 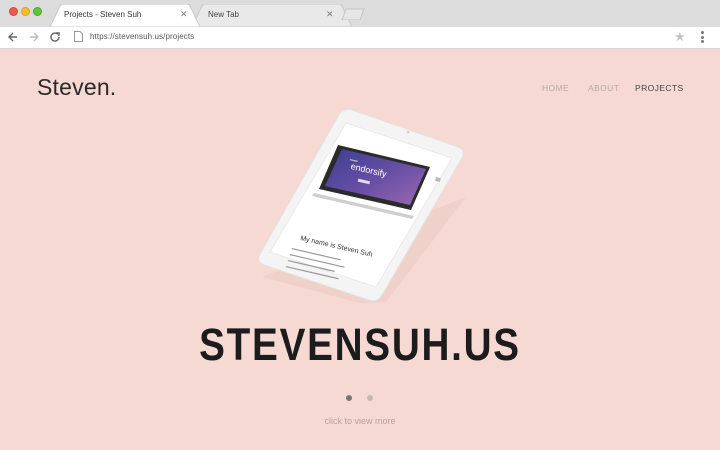 I want to click on carousel-dot, so click(x=370, y=398).